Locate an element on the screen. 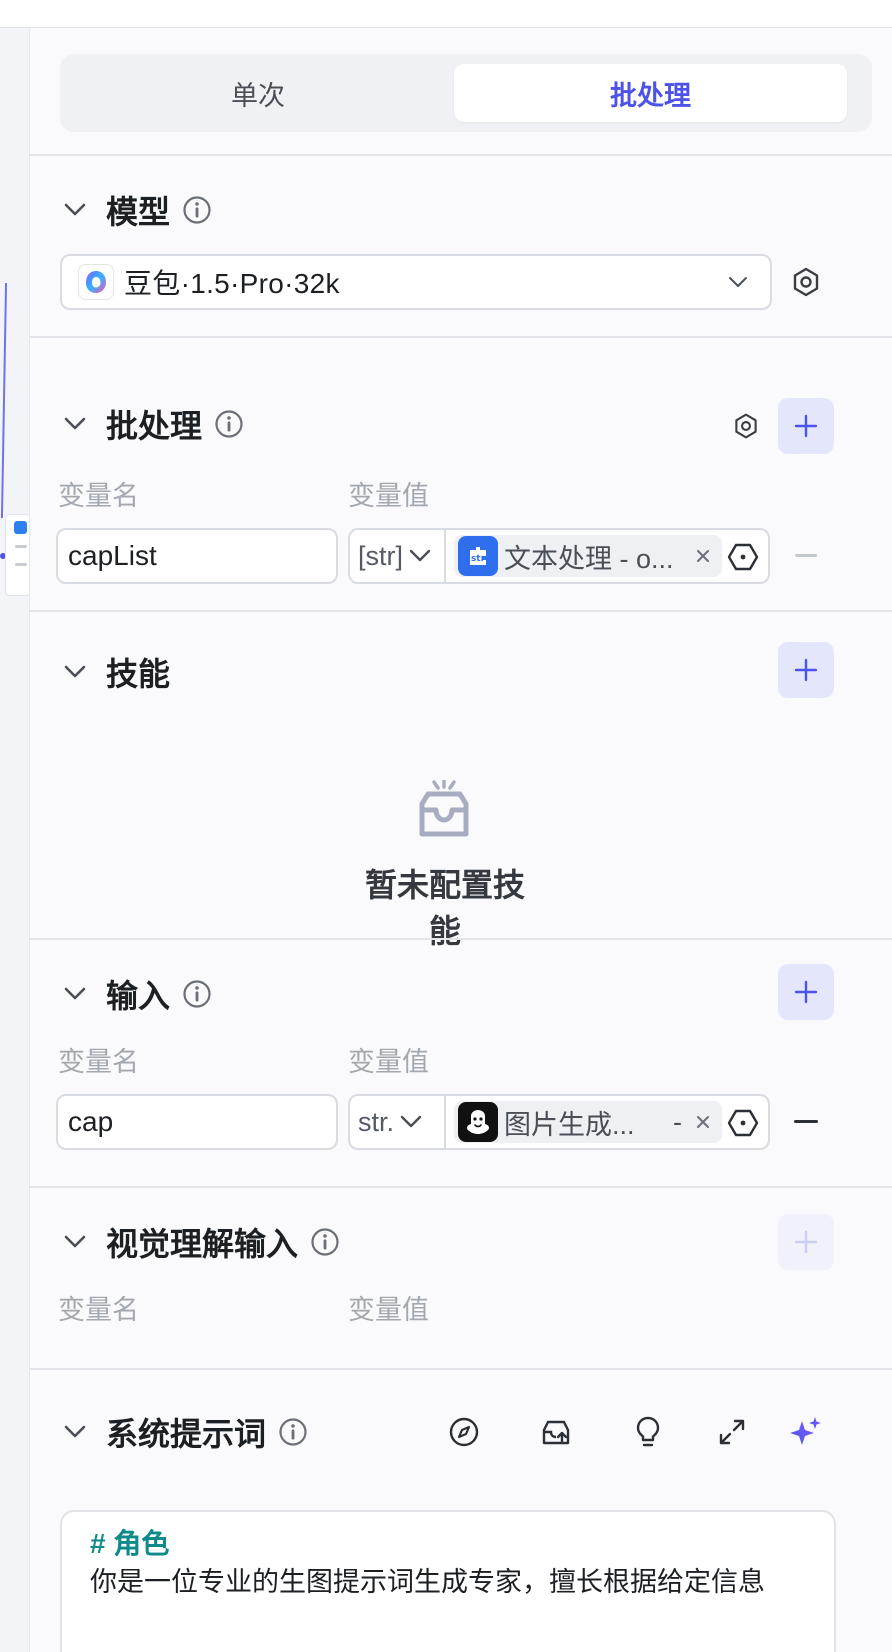 The height and width of the screenshot is (1652, 892). skills-section-header: 技能 is located at coordinates (115, 672).